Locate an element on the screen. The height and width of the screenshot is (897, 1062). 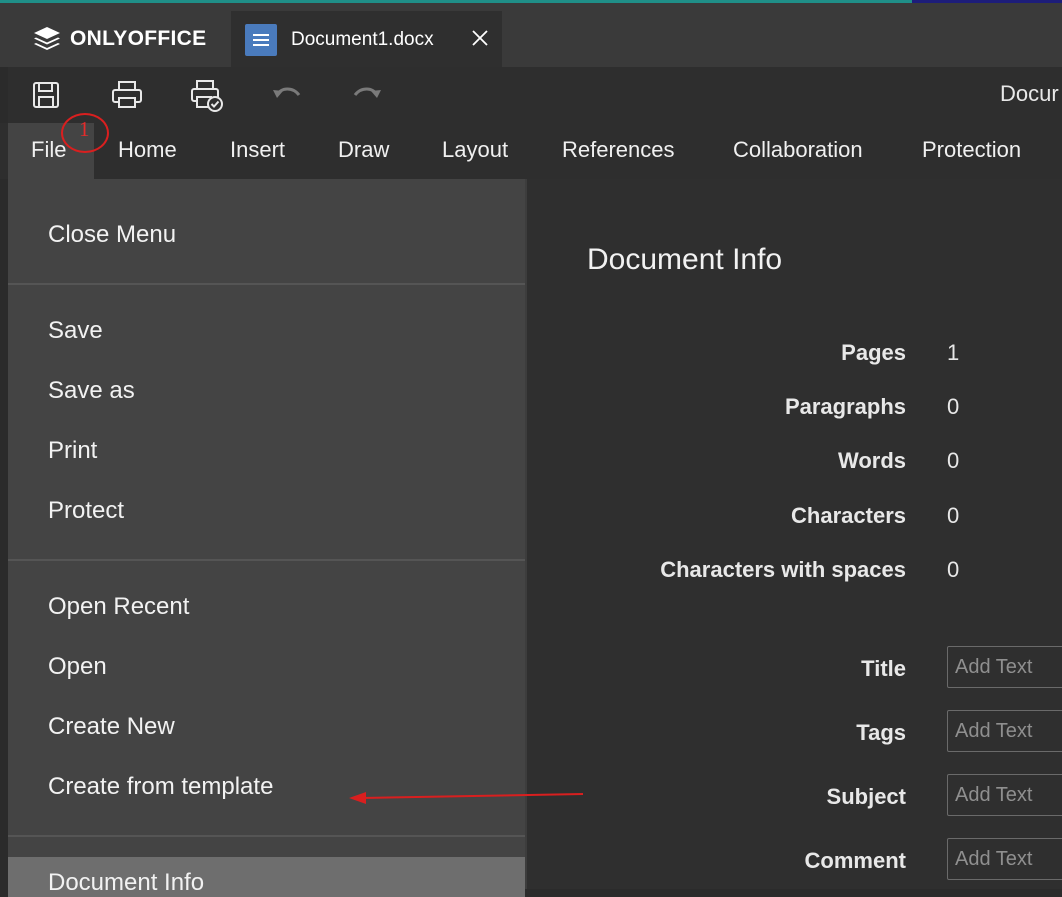
stat-value-paragraphs: 0 is located at coordinates (953, 406).